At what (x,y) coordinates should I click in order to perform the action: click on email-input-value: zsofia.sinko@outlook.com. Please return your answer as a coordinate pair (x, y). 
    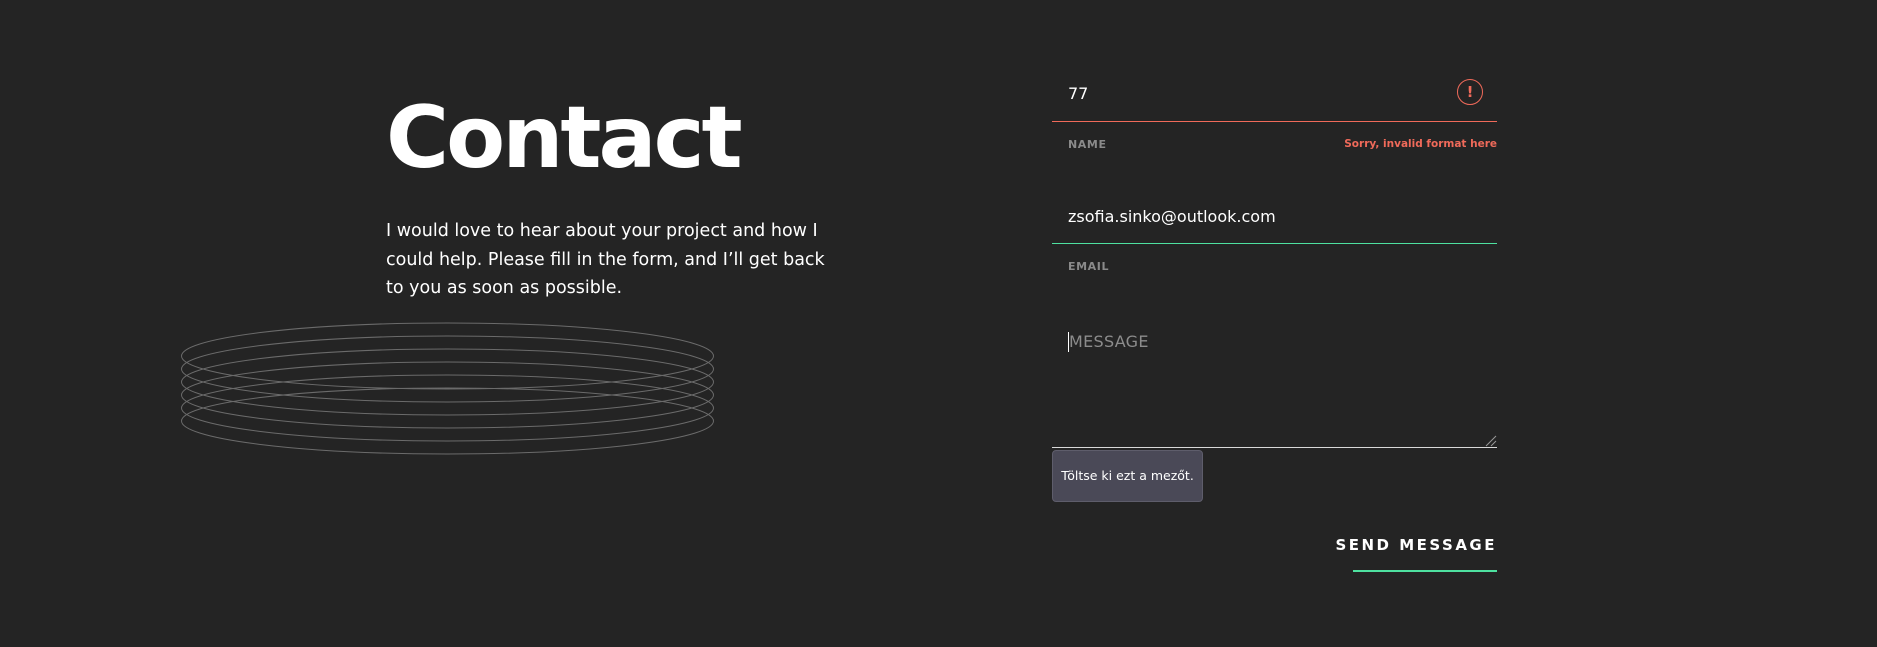
    Looking at the image, I should click on (1172, 216).